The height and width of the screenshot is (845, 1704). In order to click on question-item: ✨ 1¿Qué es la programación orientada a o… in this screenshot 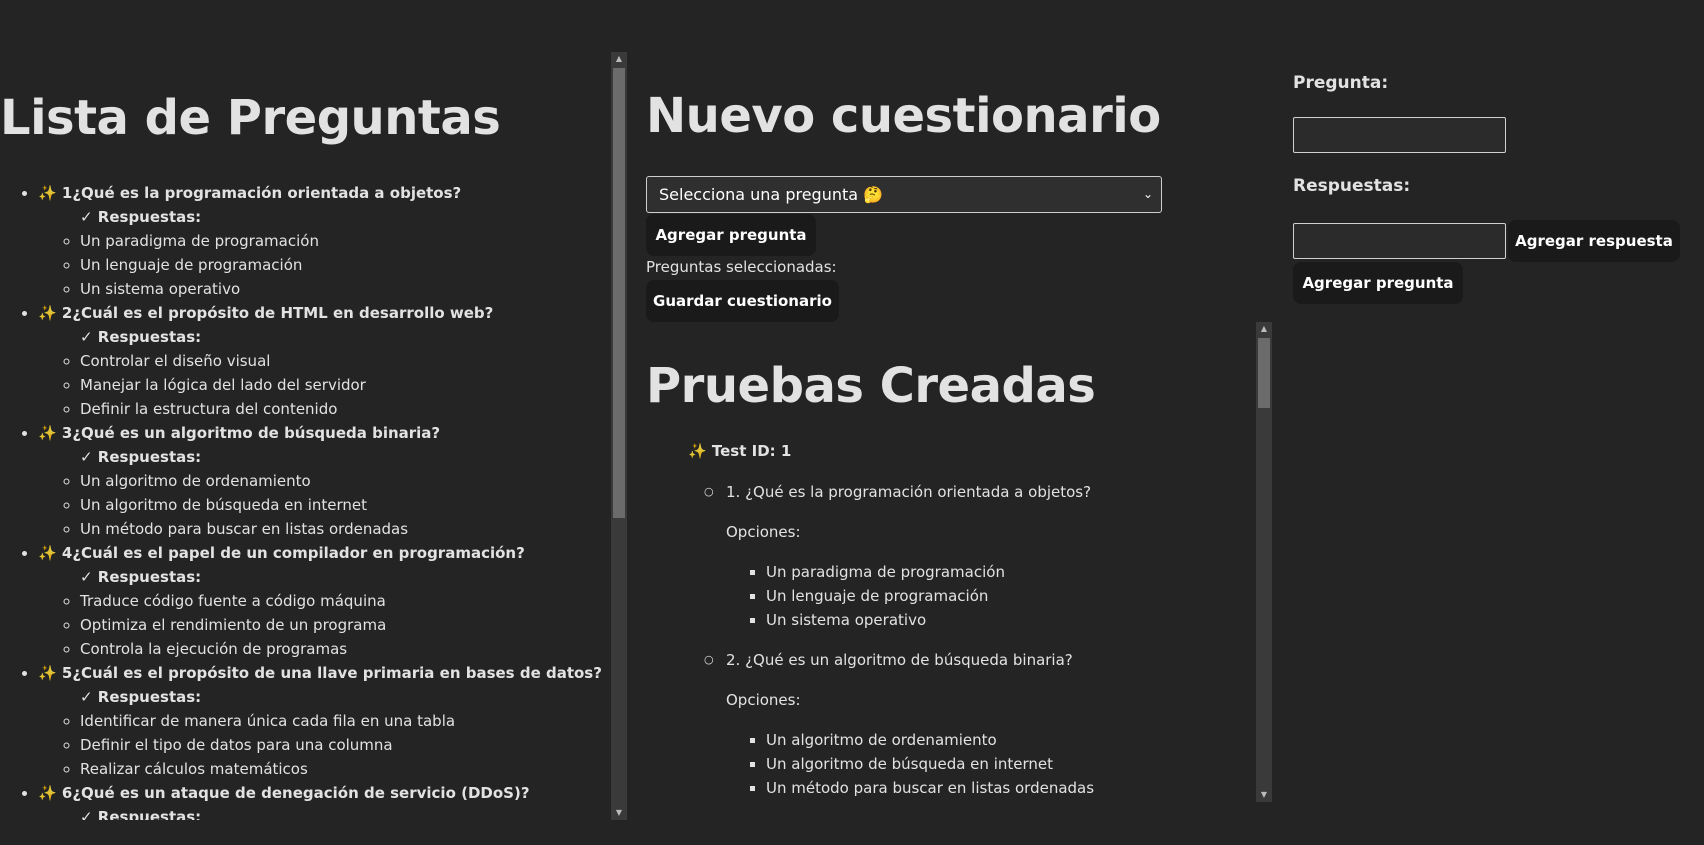, I will do `click(322, 241)`.